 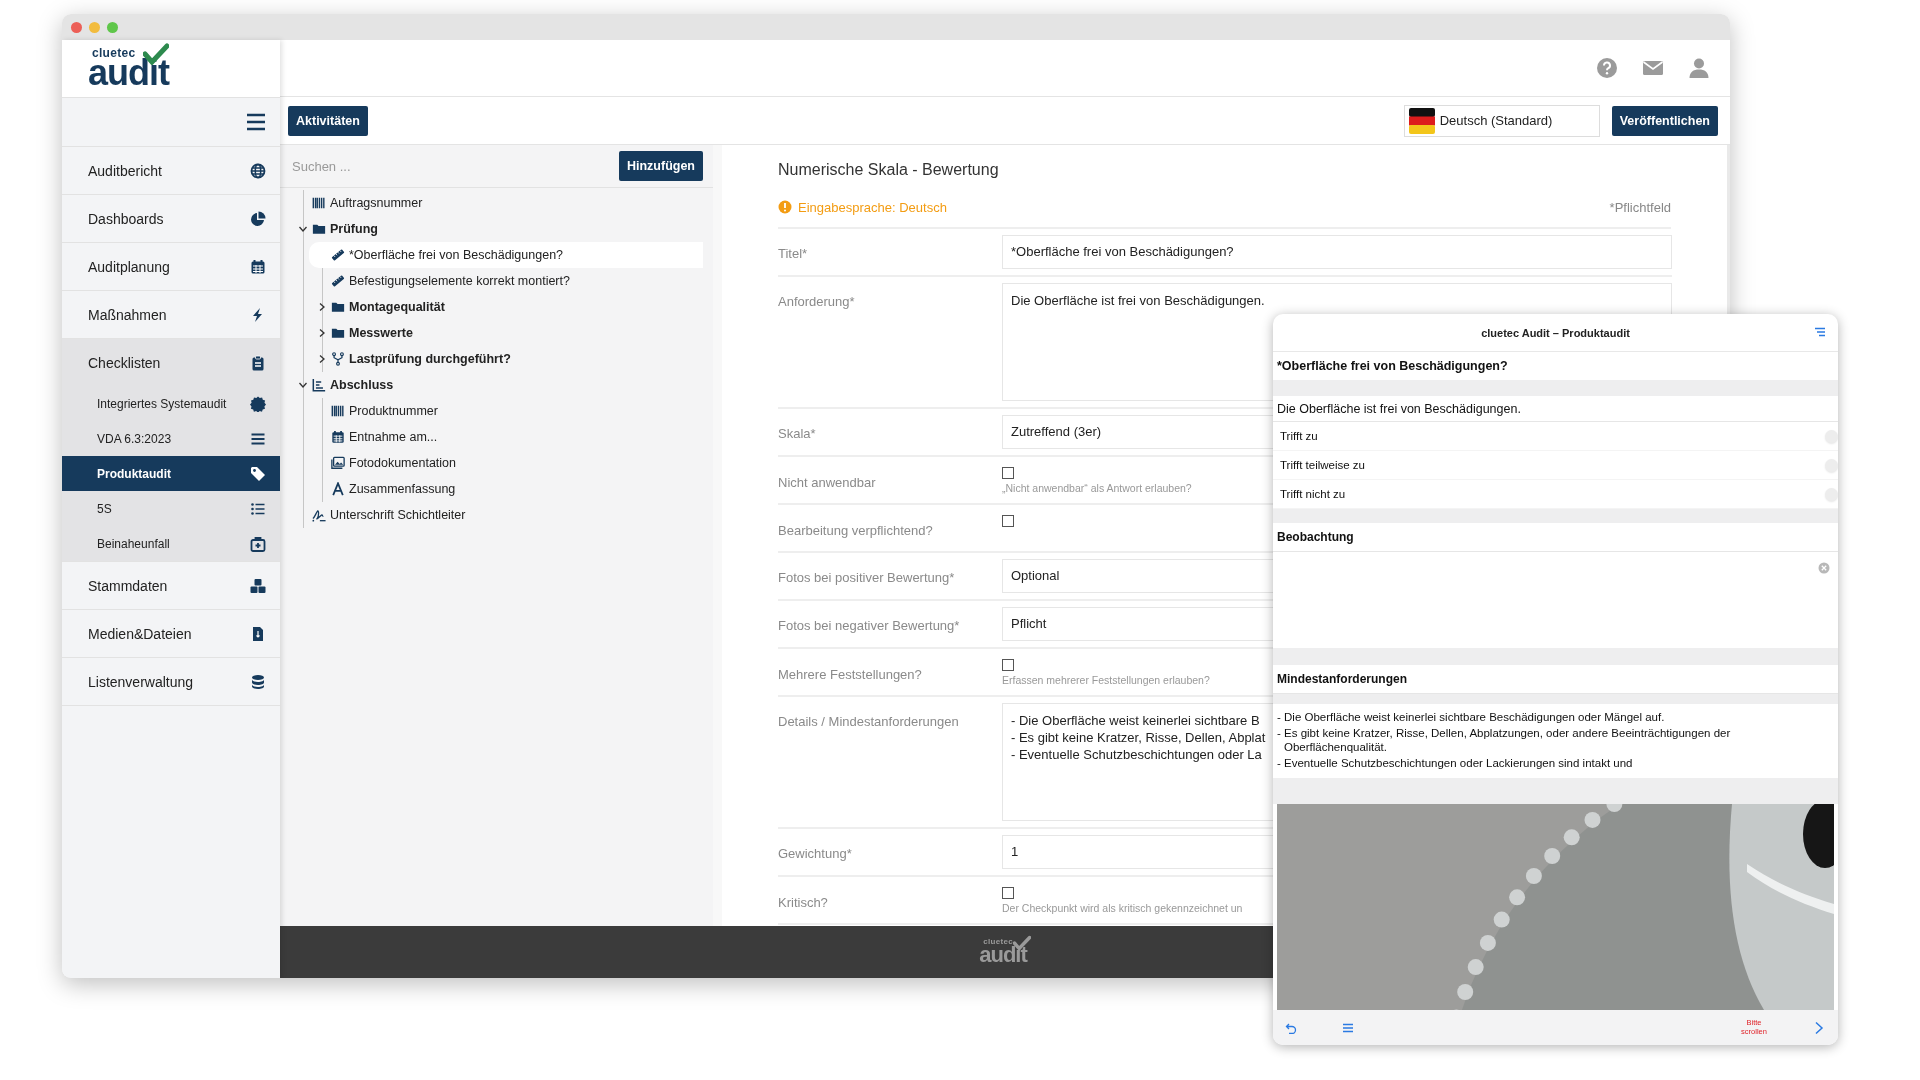 What do you see at coordinates (869, 722) in the screenshot?
I see `field-label: Details / Mindestanforderungen` at bounding box center [869, 722].